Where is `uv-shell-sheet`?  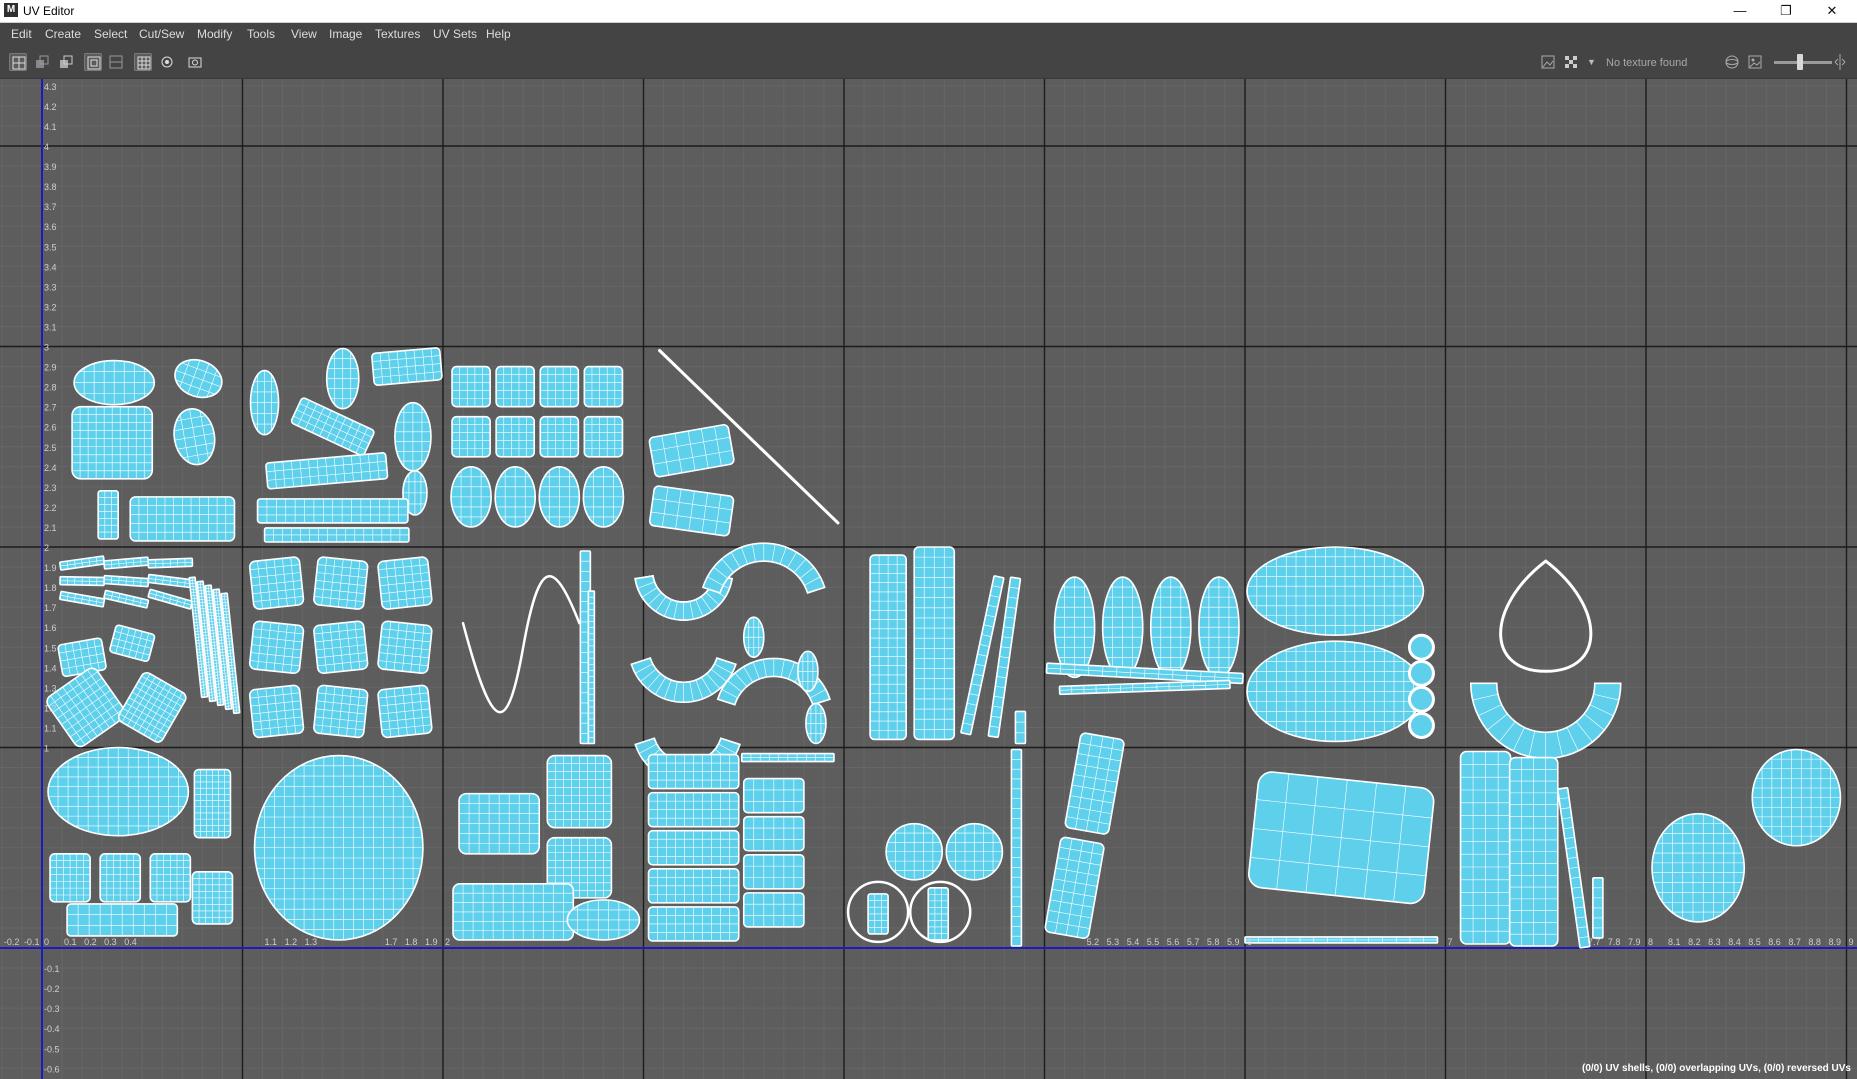 uv-shell-sheet is located at coordinates (1341, 838).